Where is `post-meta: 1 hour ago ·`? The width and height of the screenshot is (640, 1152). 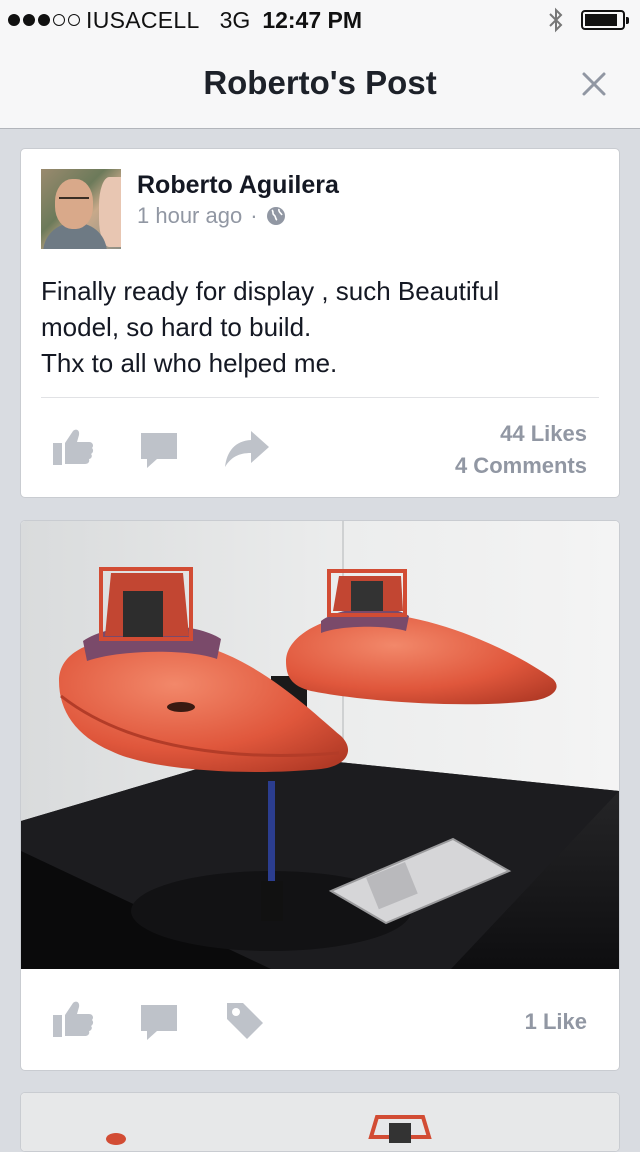 post-meta: 1 hour ago · is located at coordinates (211, 216).